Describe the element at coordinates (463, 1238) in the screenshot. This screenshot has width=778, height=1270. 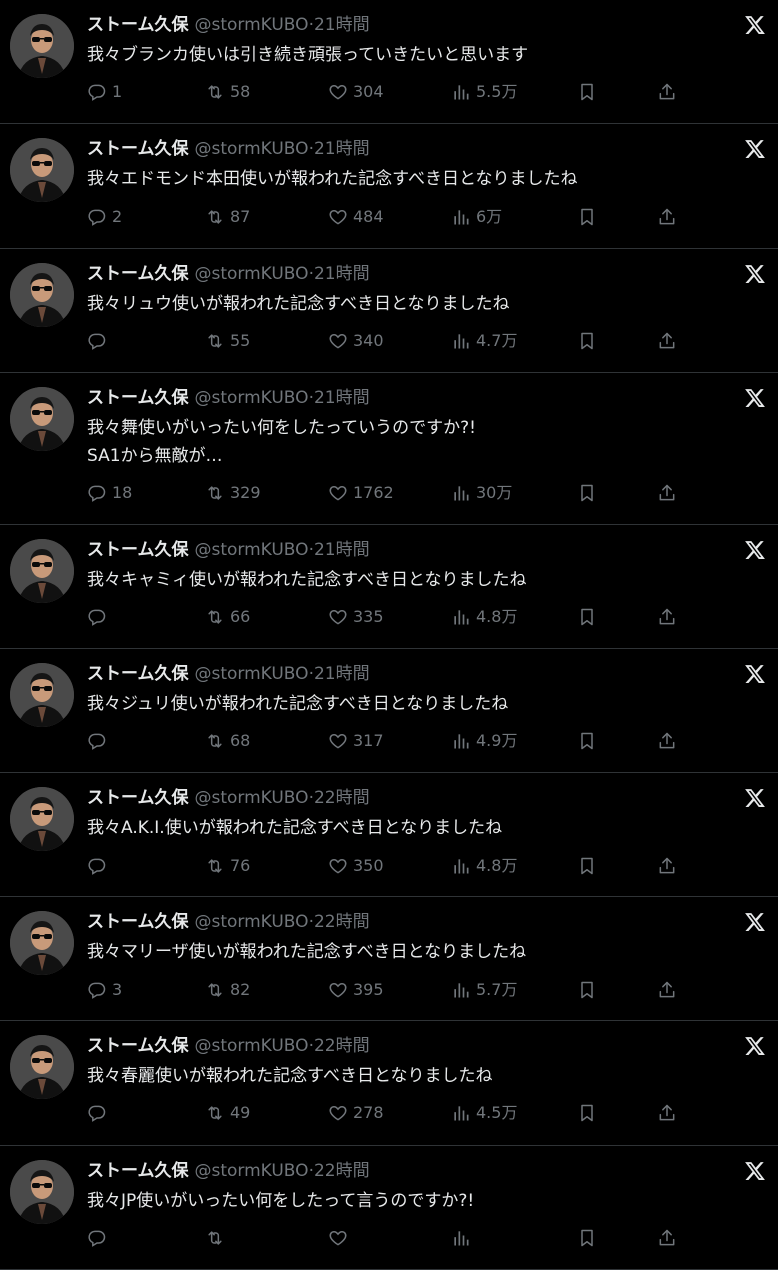
I see `views-button` at that location.